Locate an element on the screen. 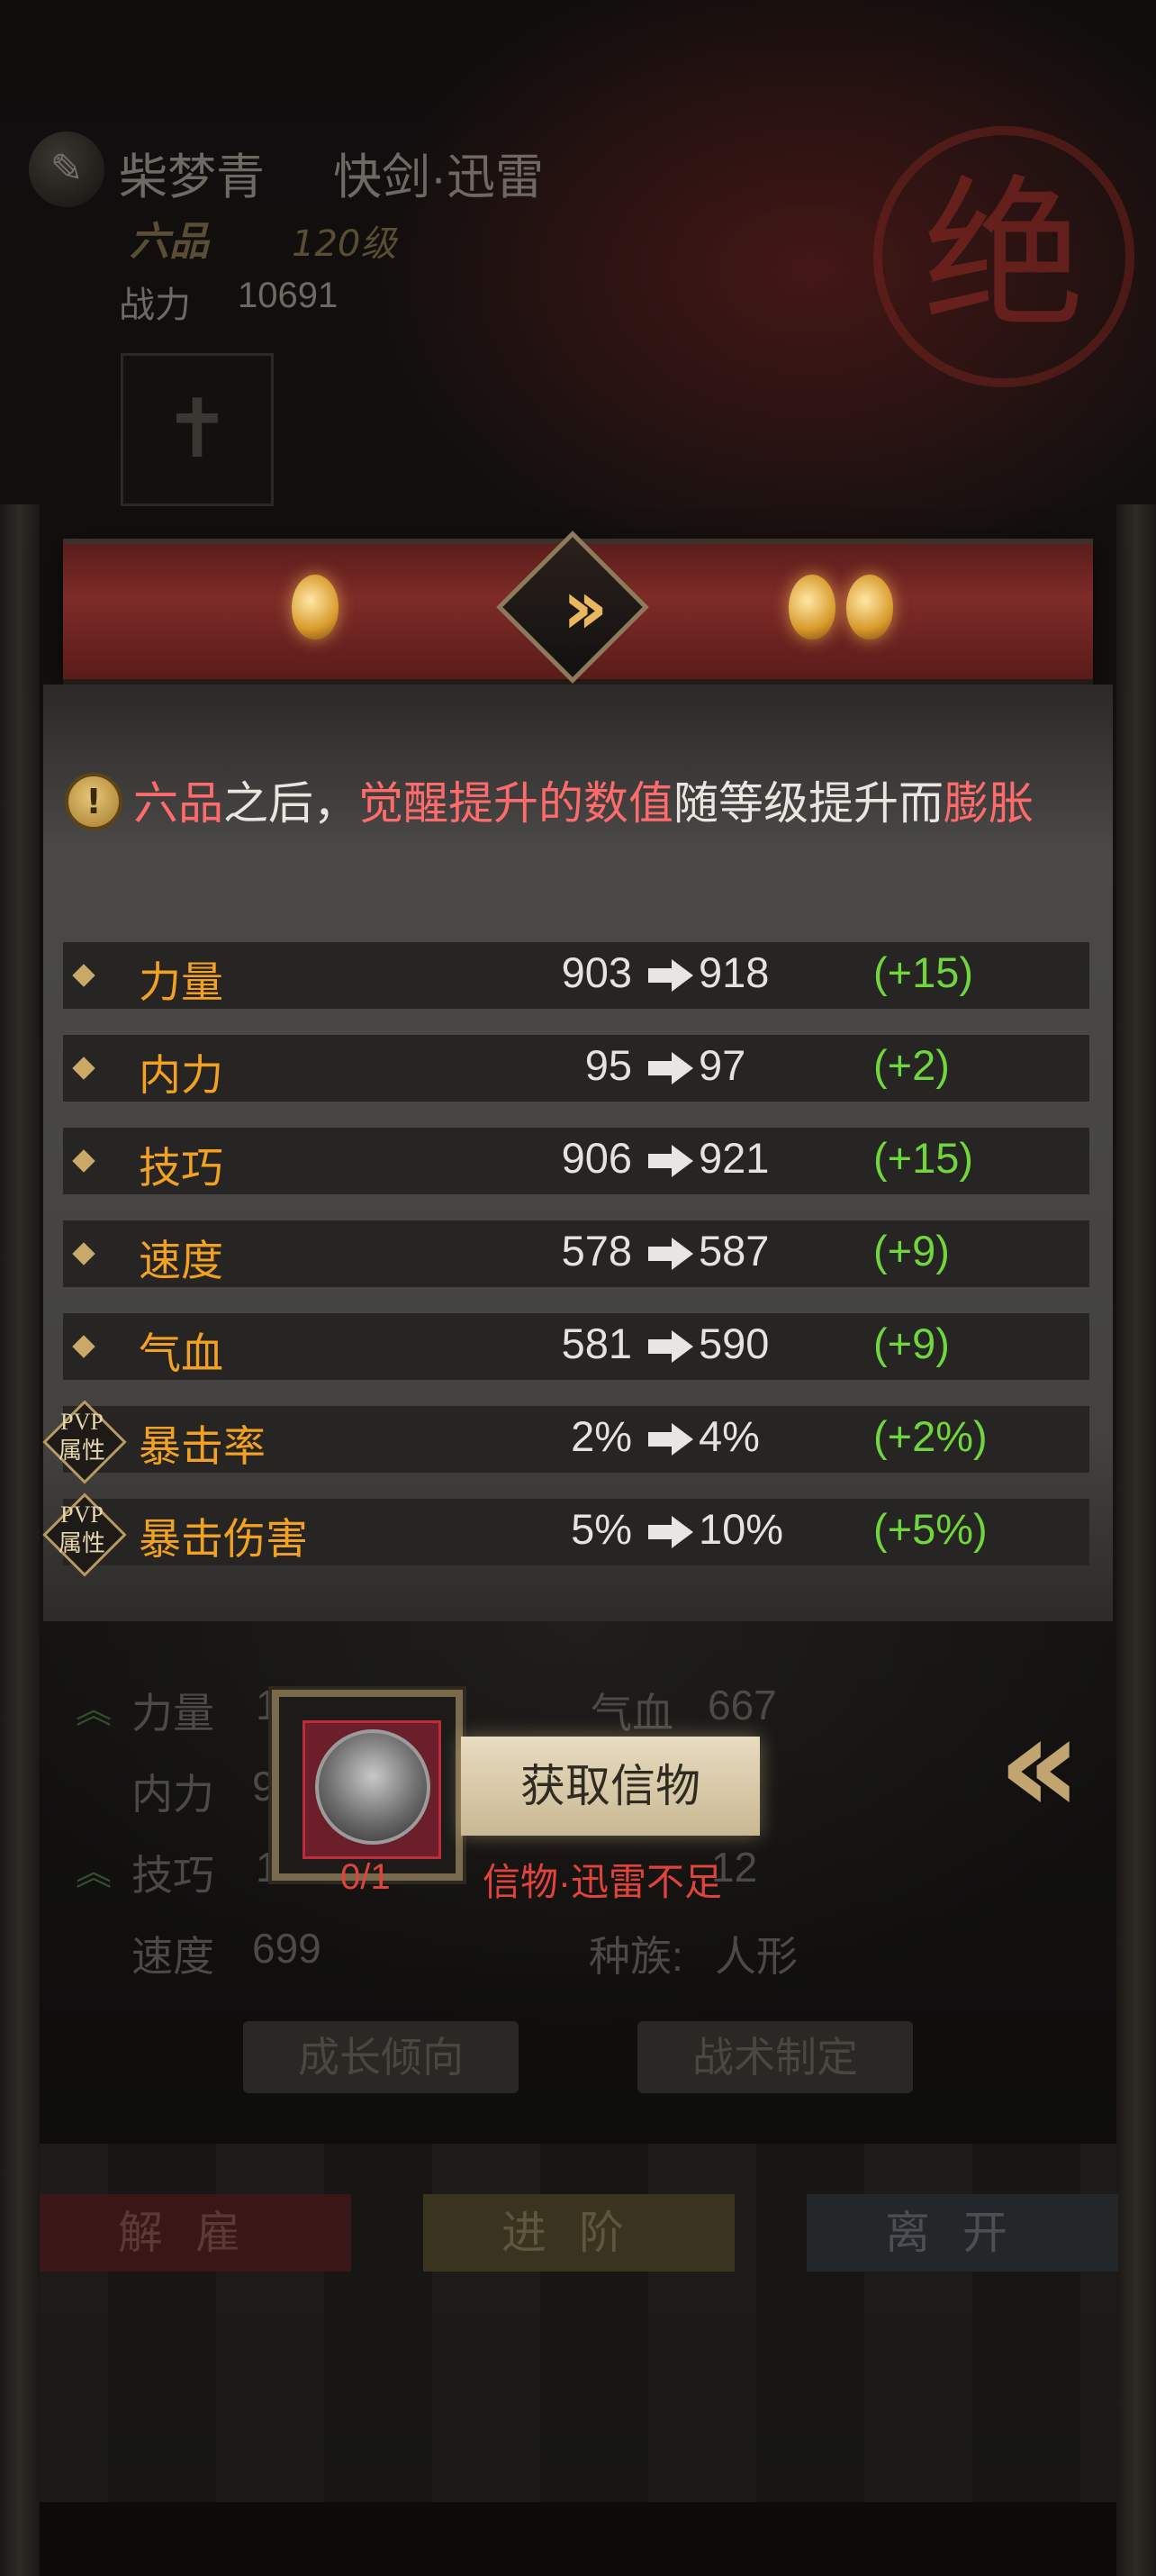 This screenshot has width=1156, height=2576. equipment-slot: ✝ is located at coordinates (197, 429).